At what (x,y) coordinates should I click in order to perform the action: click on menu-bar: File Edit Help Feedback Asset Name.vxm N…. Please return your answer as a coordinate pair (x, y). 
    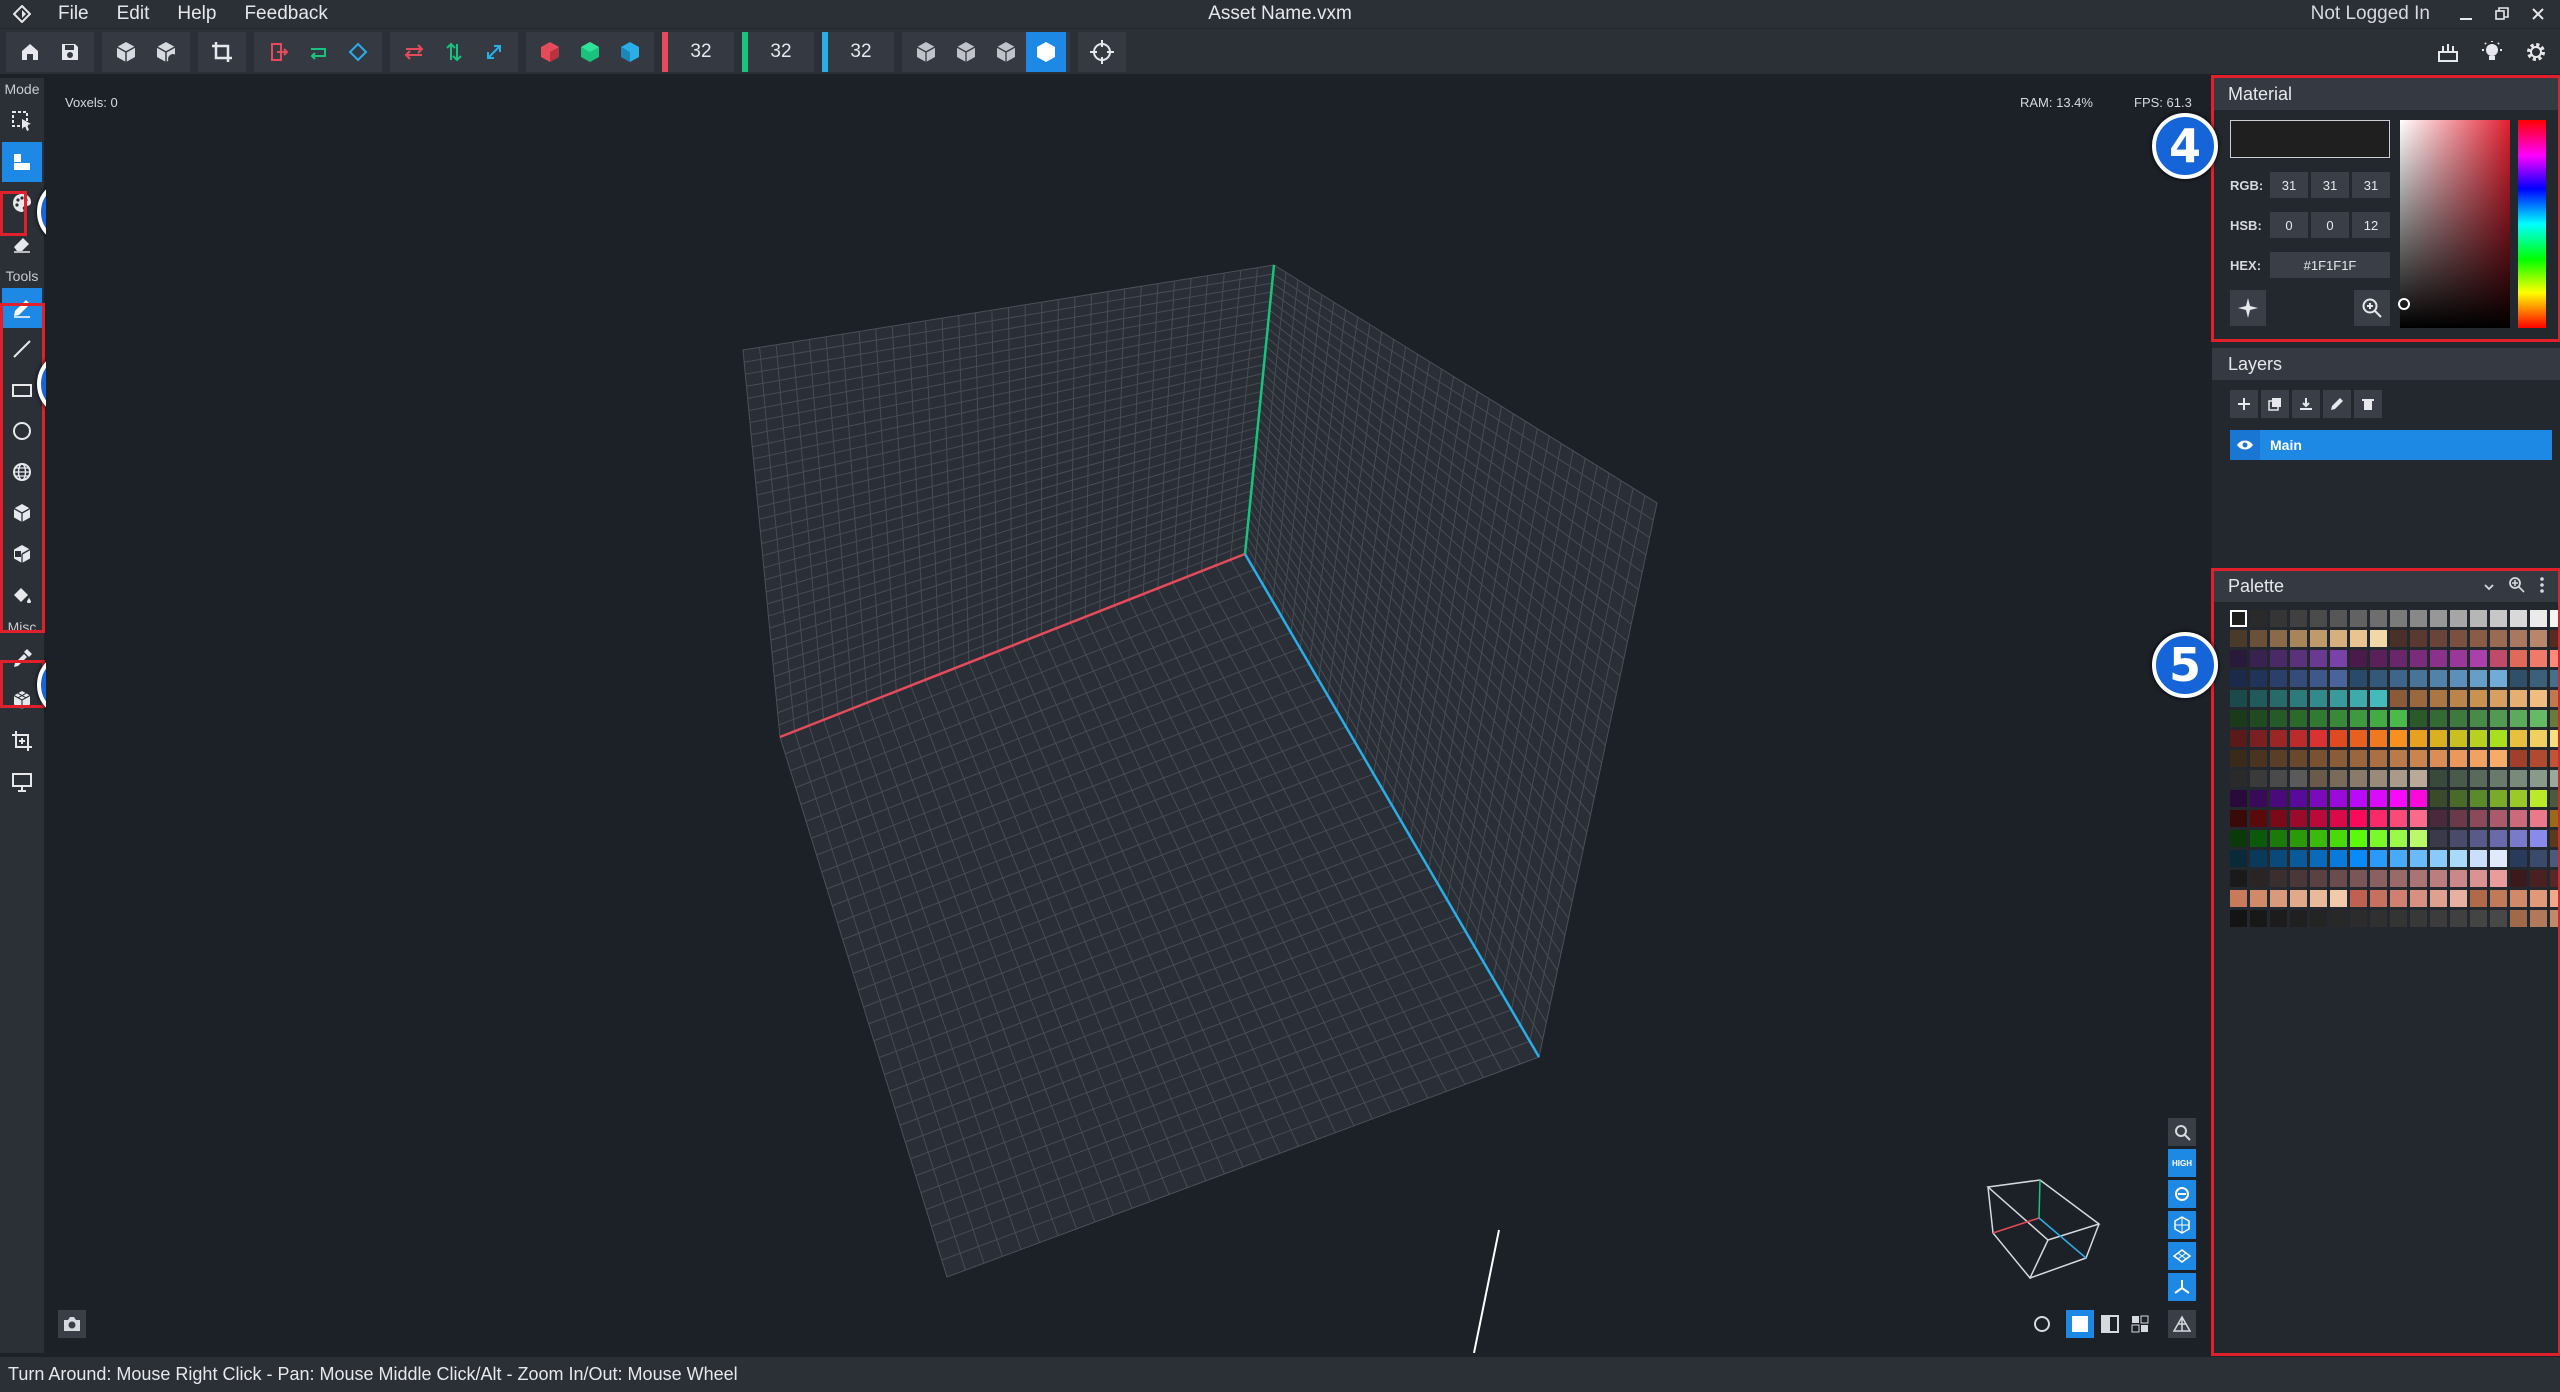
    Looking at the image, I should click on (1280, 14).